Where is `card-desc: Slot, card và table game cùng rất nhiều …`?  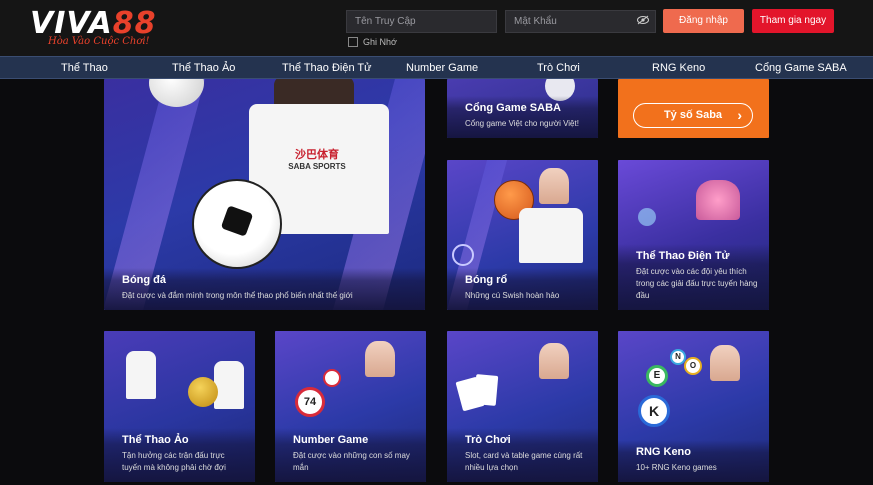
card-desc: Slot, card và table game cùng rất nhiều … is located at coordinates (524, 461).